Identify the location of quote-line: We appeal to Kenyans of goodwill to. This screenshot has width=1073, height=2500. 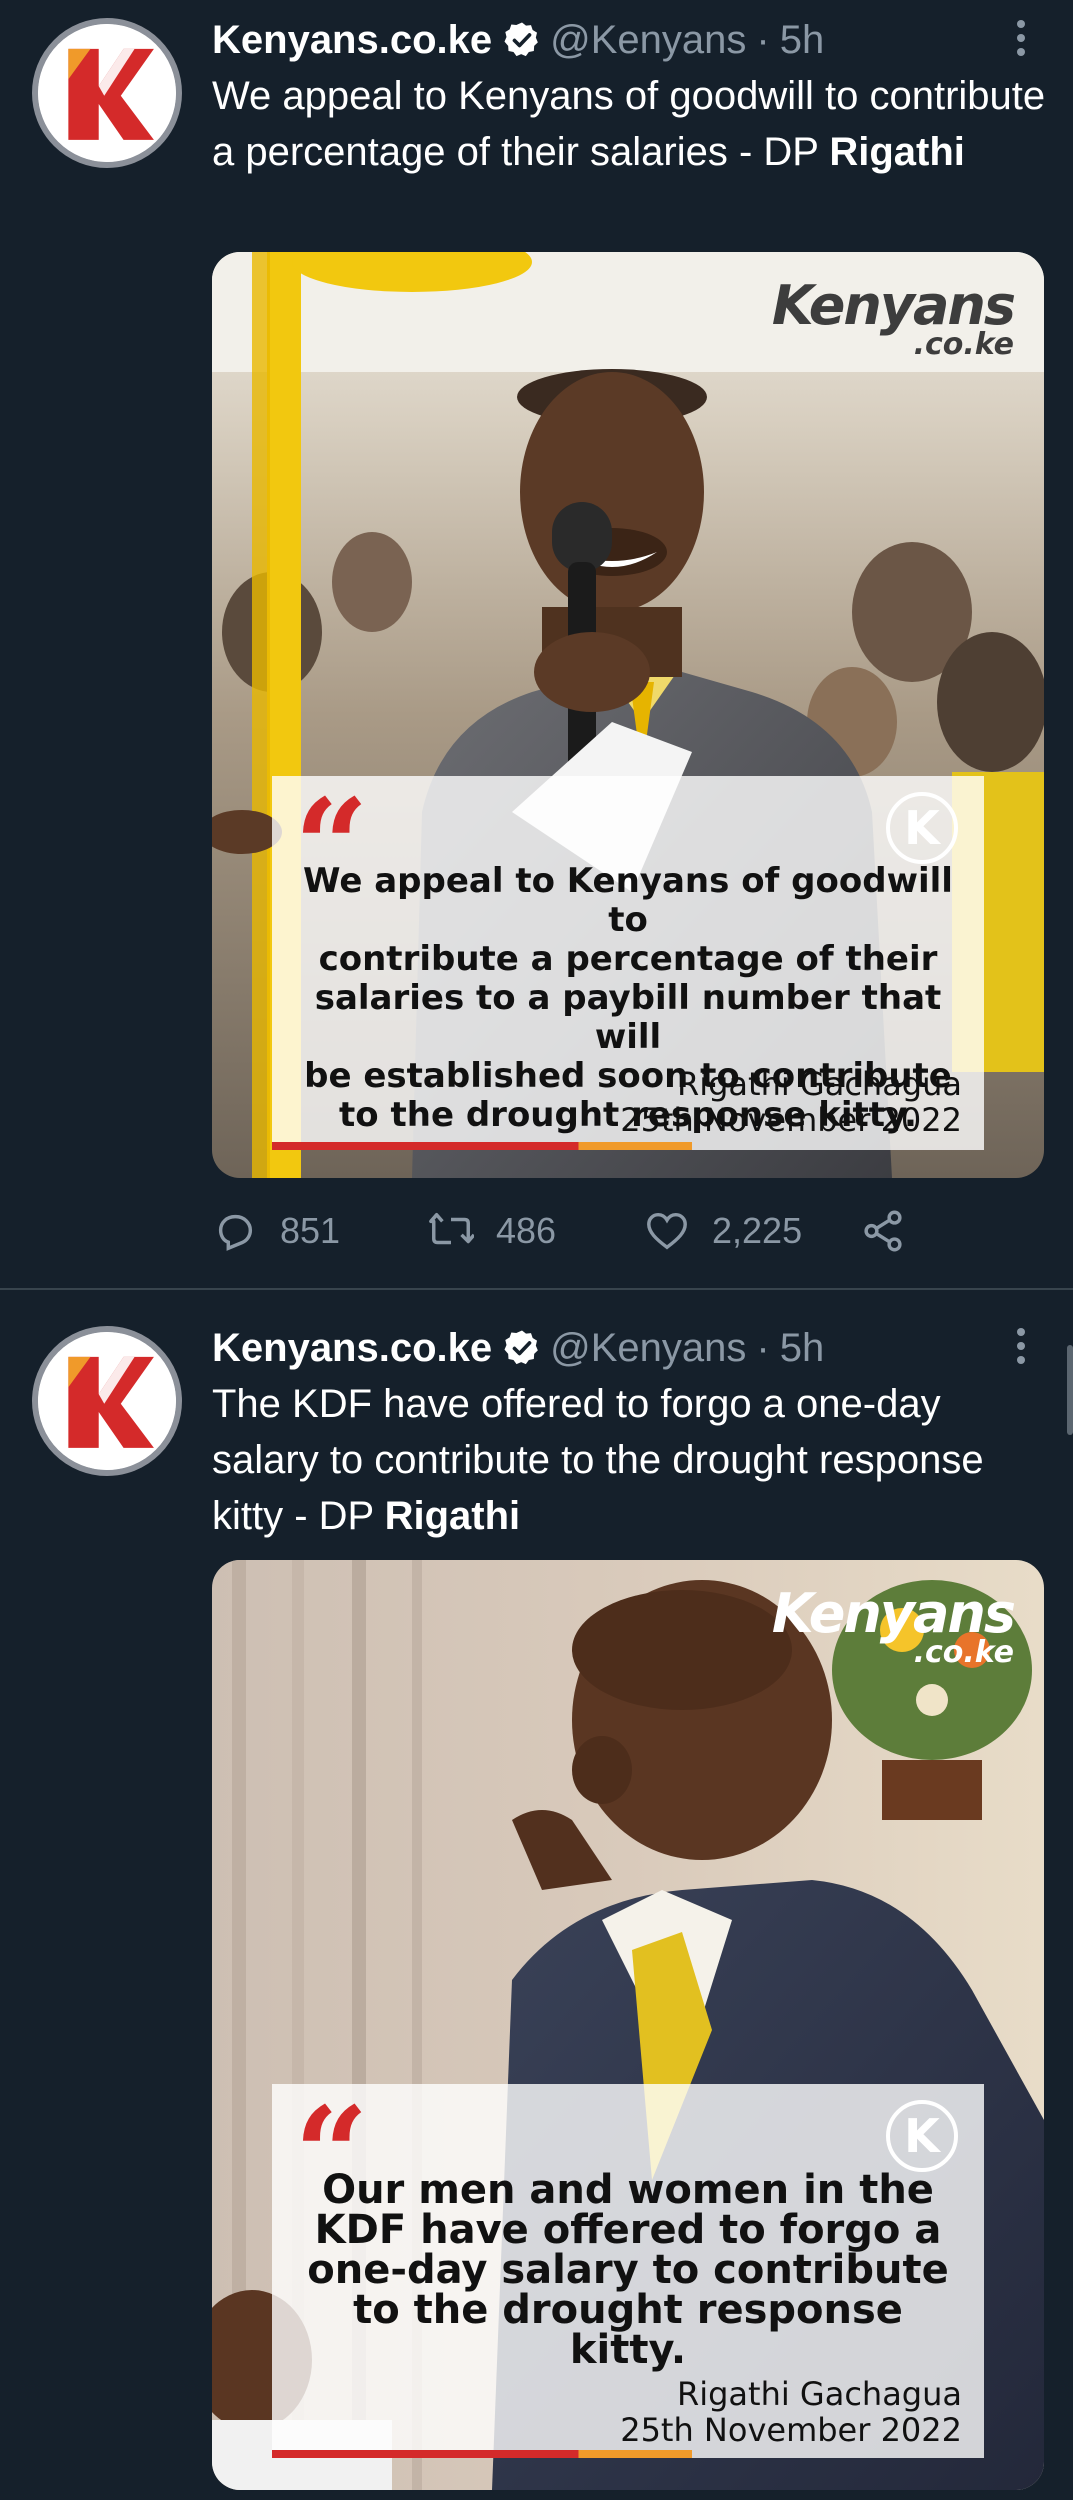
(628, 900).